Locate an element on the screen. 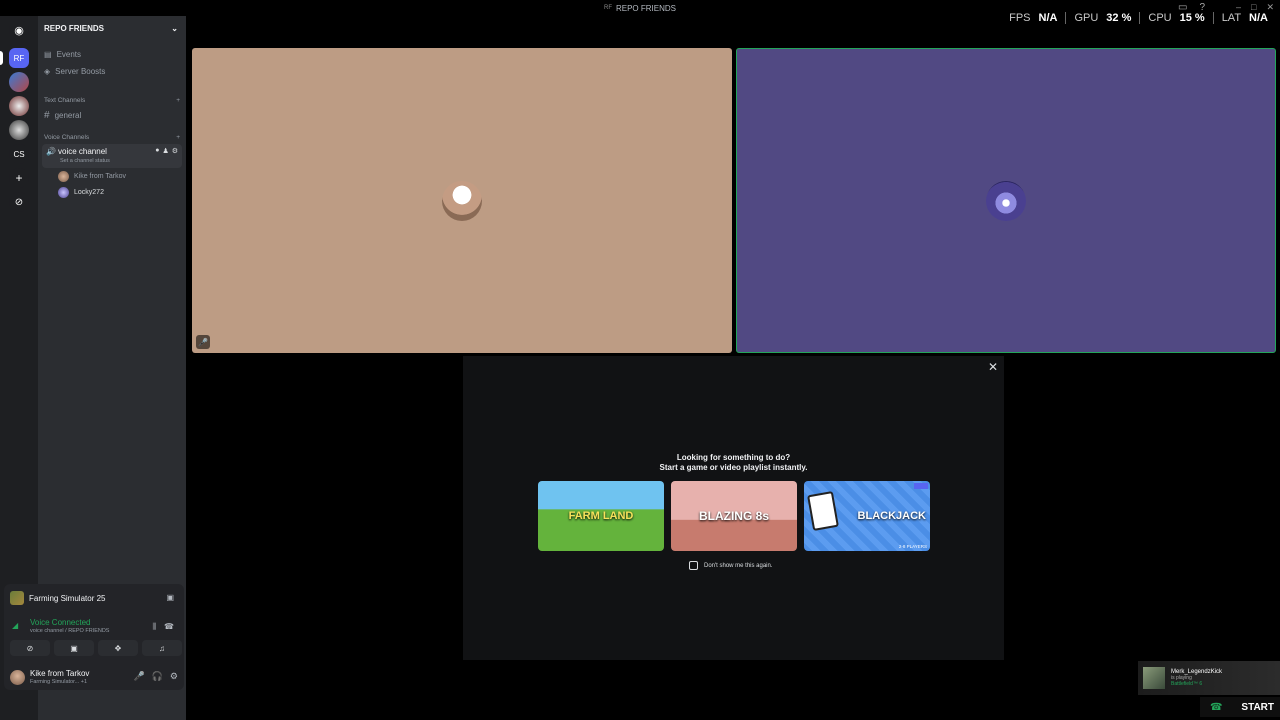 The height and width of the screenshot is (720, 1280). activity-card-blackjack: BLACKJACK 2-8 PLAYERS is located at coordinates (867, 516).